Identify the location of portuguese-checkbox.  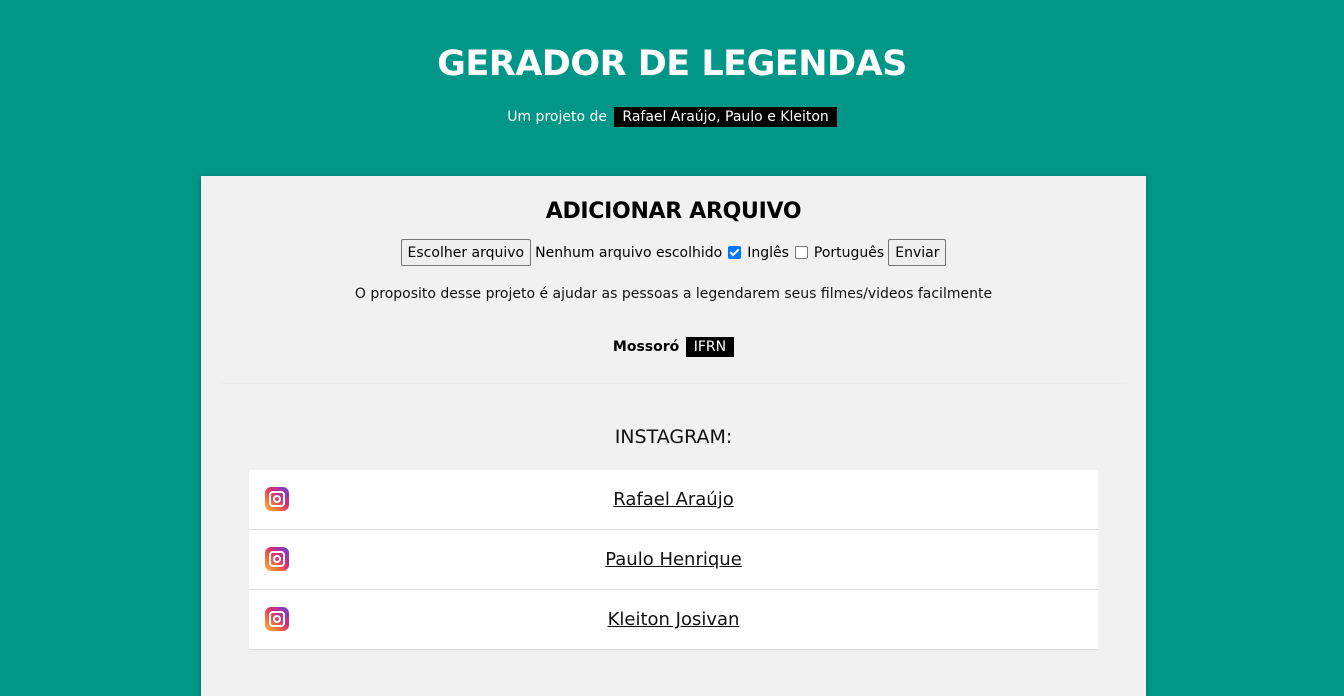
(801, 252).